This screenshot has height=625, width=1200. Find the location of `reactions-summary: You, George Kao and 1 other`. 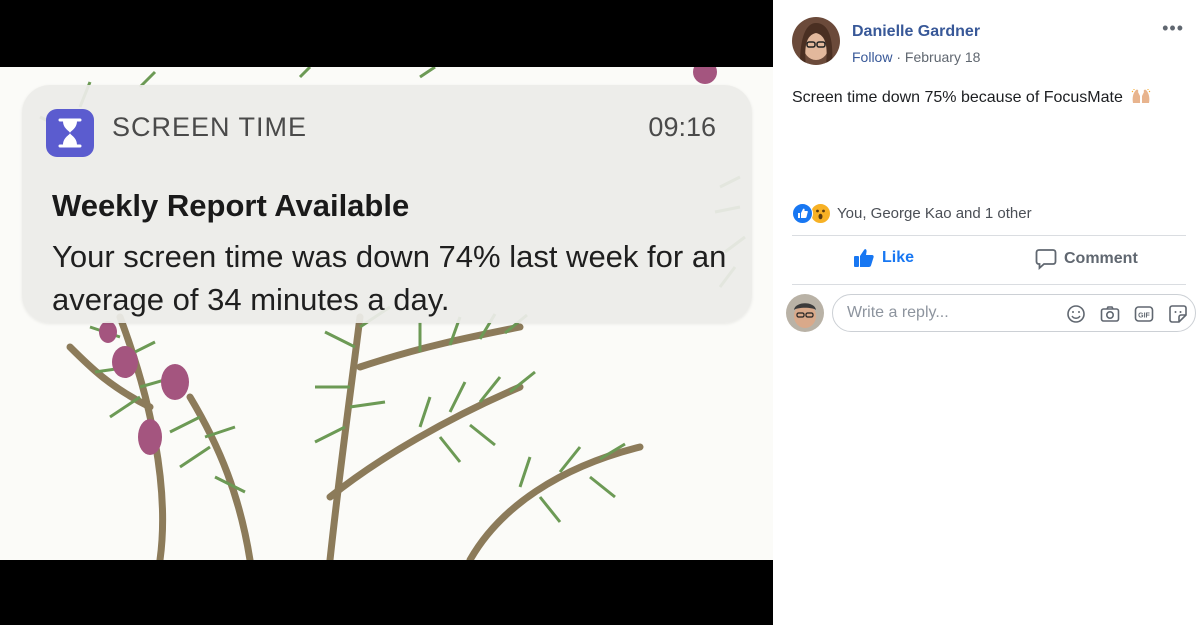

reactions-summary: You, George Kao and 1 other is located at coordinates (934, 213).